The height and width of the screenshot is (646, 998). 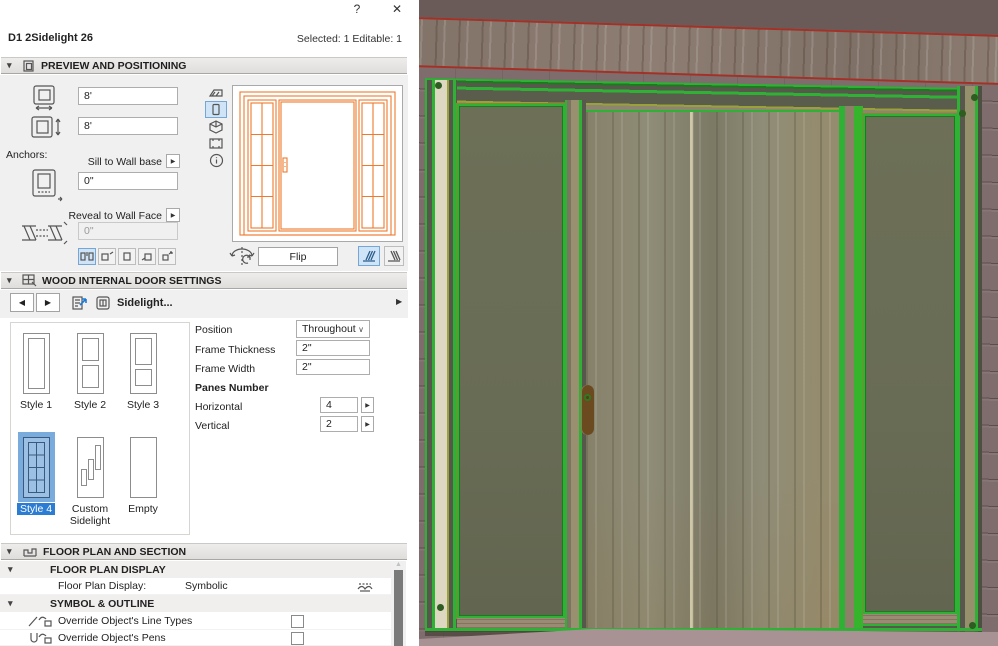 What do you see at coordinates (214, 330) in the screenshot?
I see `position-label: Position` at bounding box center [214, 330].